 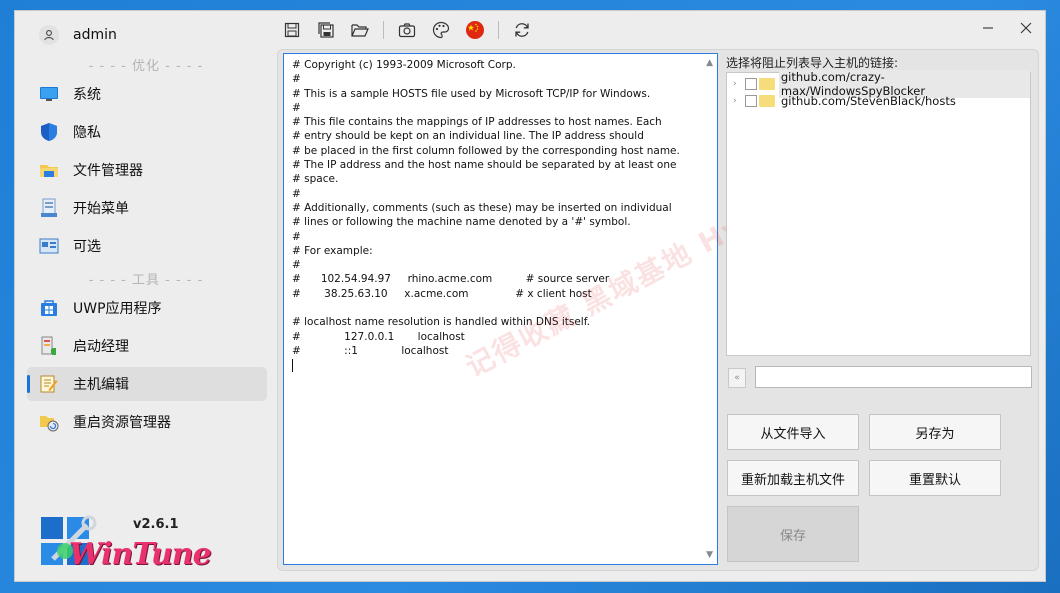 I want to click on china-flag-icon, so click(x=475, y=30).